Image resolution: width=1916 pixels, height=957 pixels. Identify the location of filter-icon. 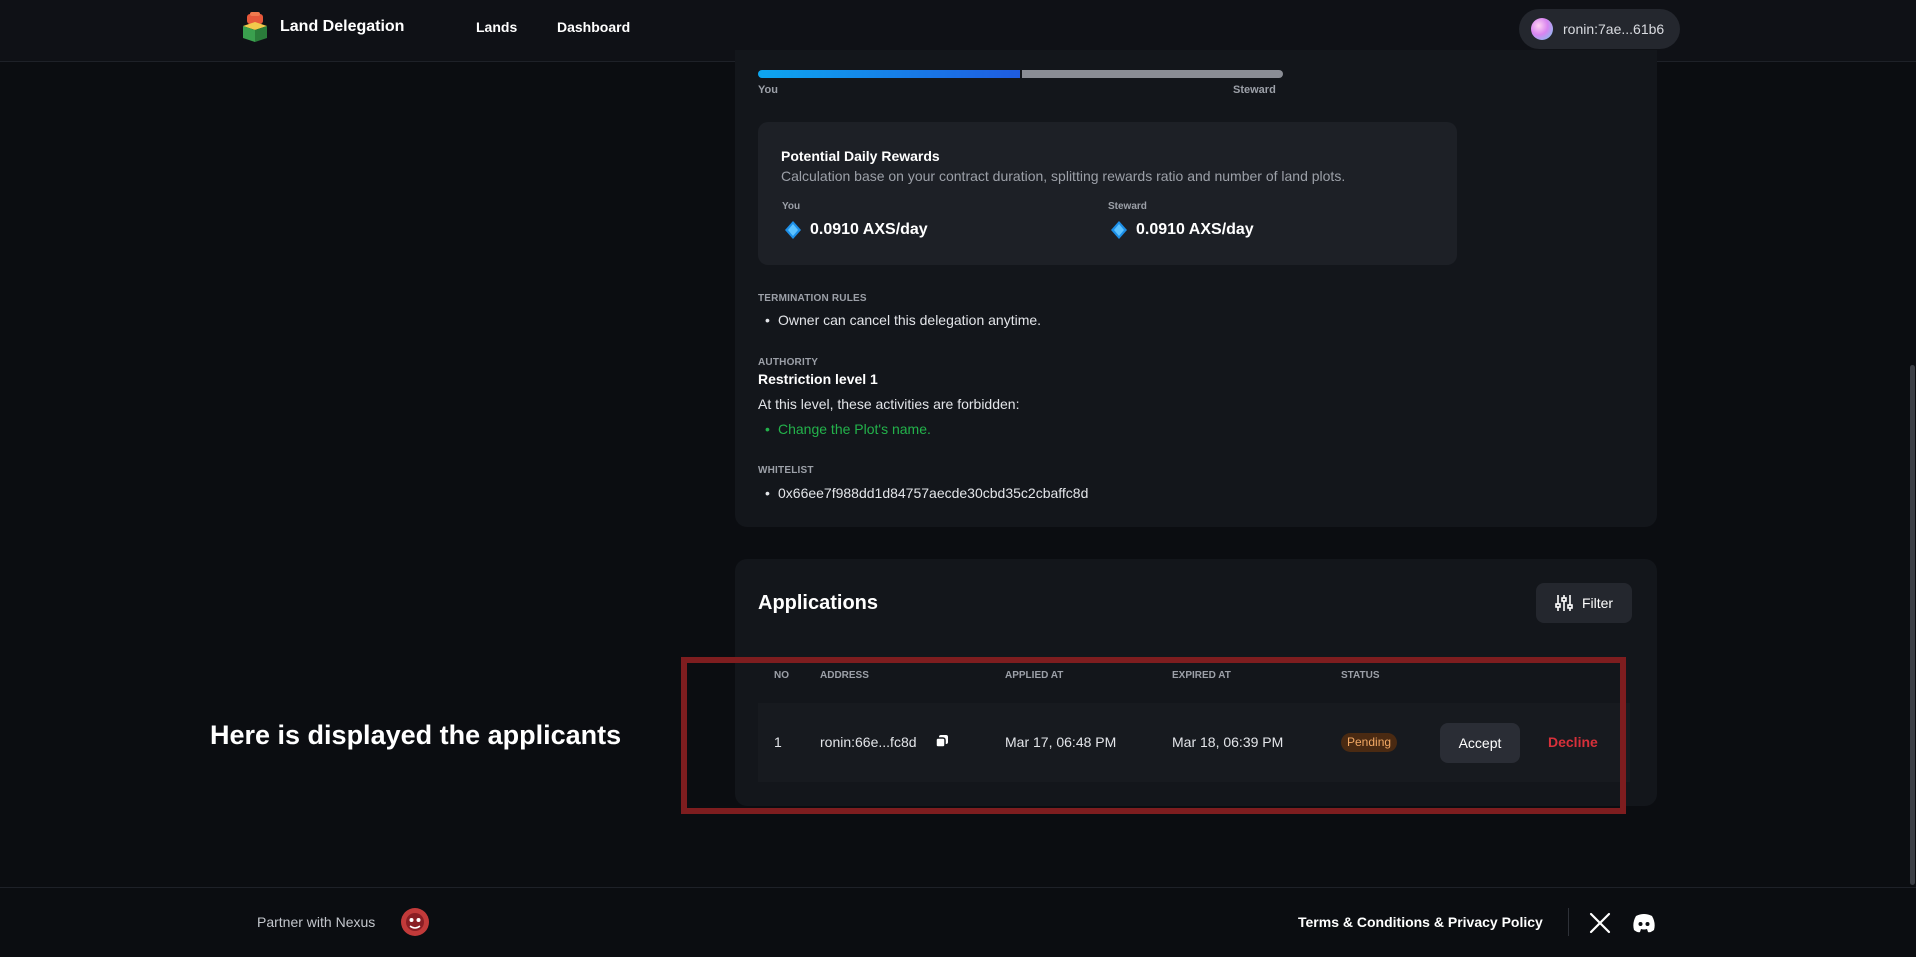
(1564, 603).